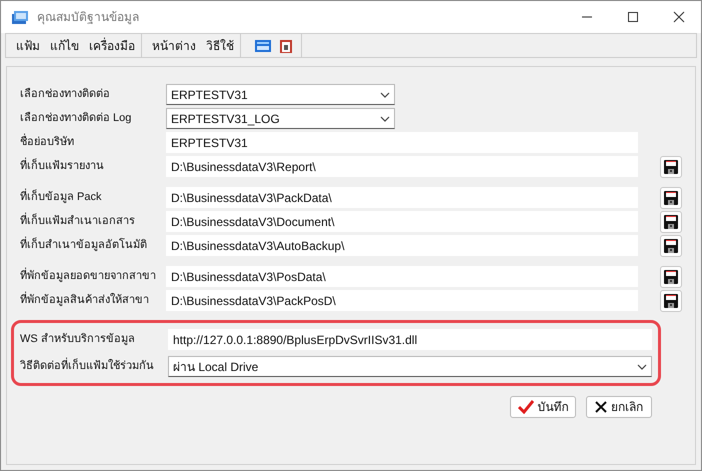 This screenshot has width=702, height=471. What do you see at coordinates (94, 366) in the screenshot?
I see `field-label: วิธีติดต่อที่เก็บแฟ้มใช้ร่วมกัน` at bounding box center [94, 366].